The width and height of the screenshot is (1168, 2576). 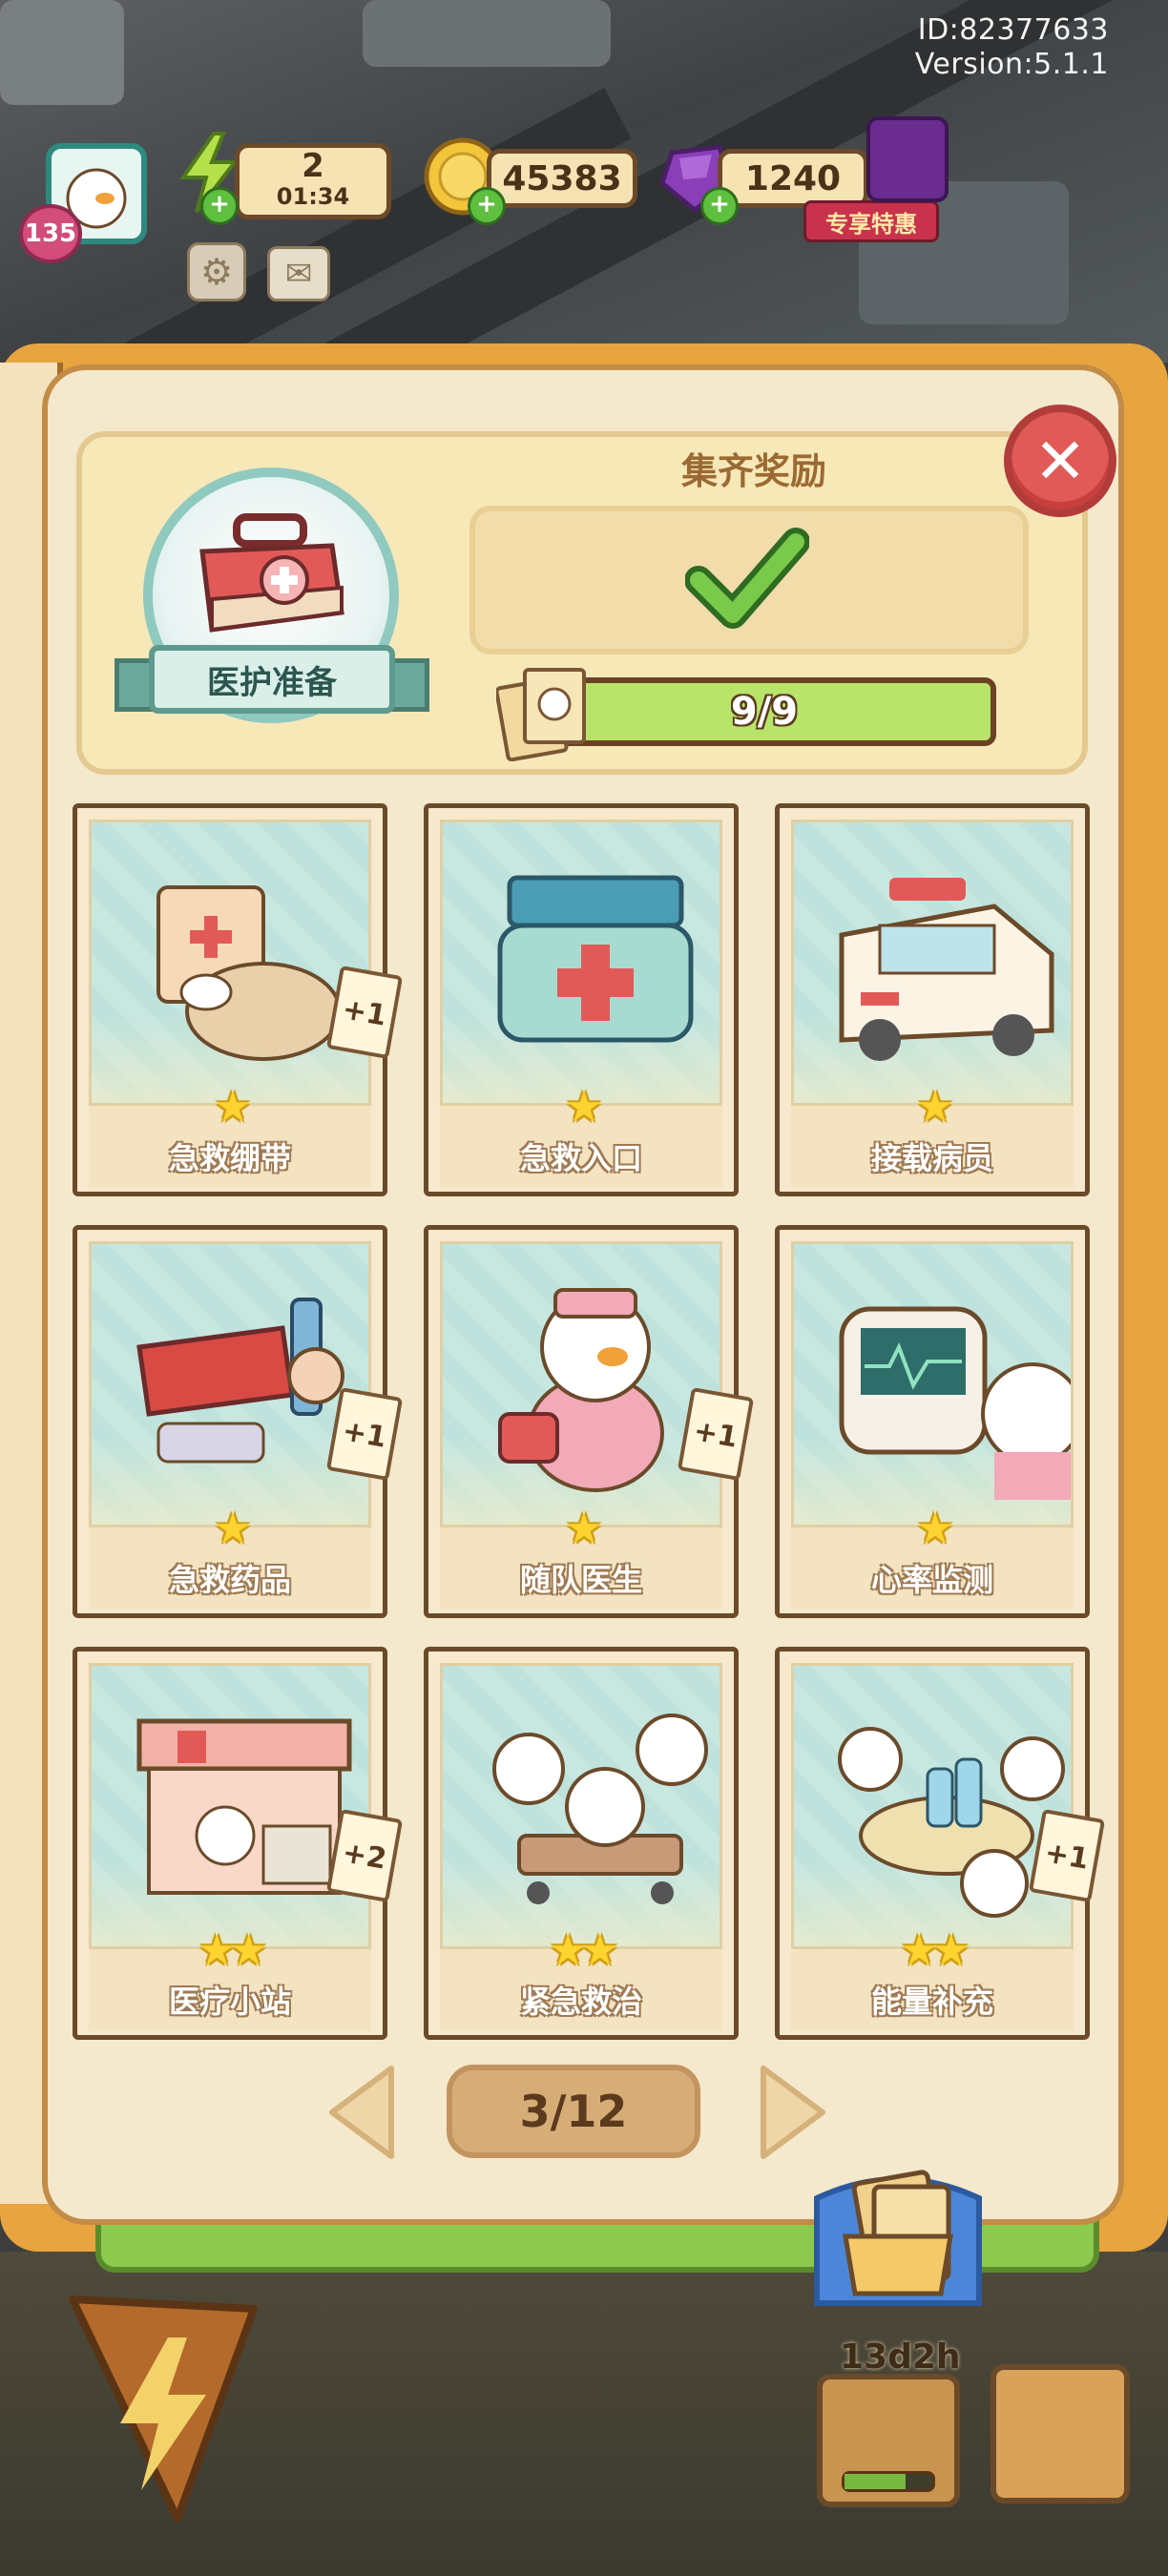 I want to click on medical-bag-icon, so click(x=271, y=573).